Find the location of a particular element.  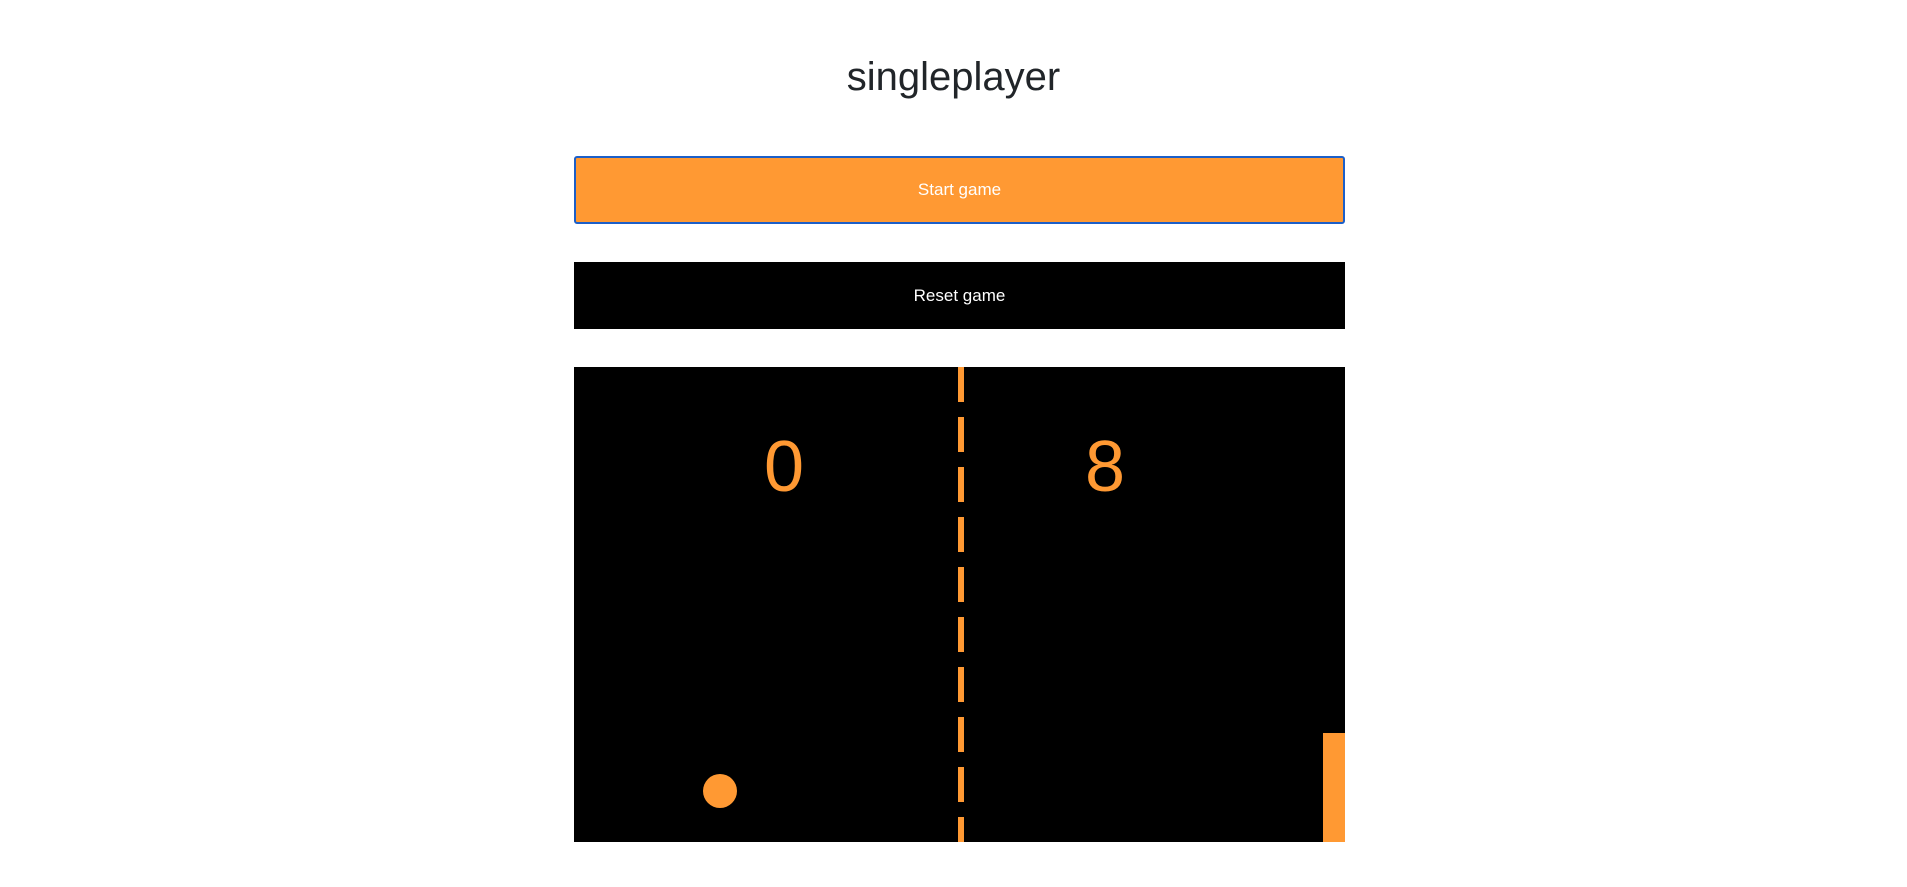

left-score: 0 is located at coordinates (784, 467).